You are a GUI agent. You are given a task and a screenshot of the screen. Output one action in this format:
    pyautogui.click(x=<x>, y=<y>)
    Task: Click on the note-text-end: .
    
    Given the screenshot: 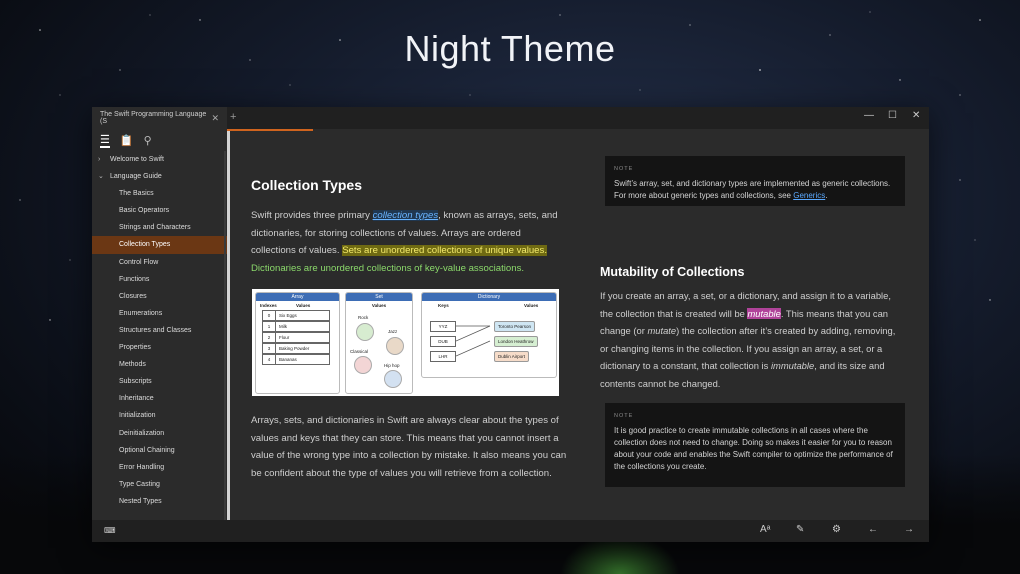 What is the action you would take?
    pyautogui.click(x=826, y=195)
    